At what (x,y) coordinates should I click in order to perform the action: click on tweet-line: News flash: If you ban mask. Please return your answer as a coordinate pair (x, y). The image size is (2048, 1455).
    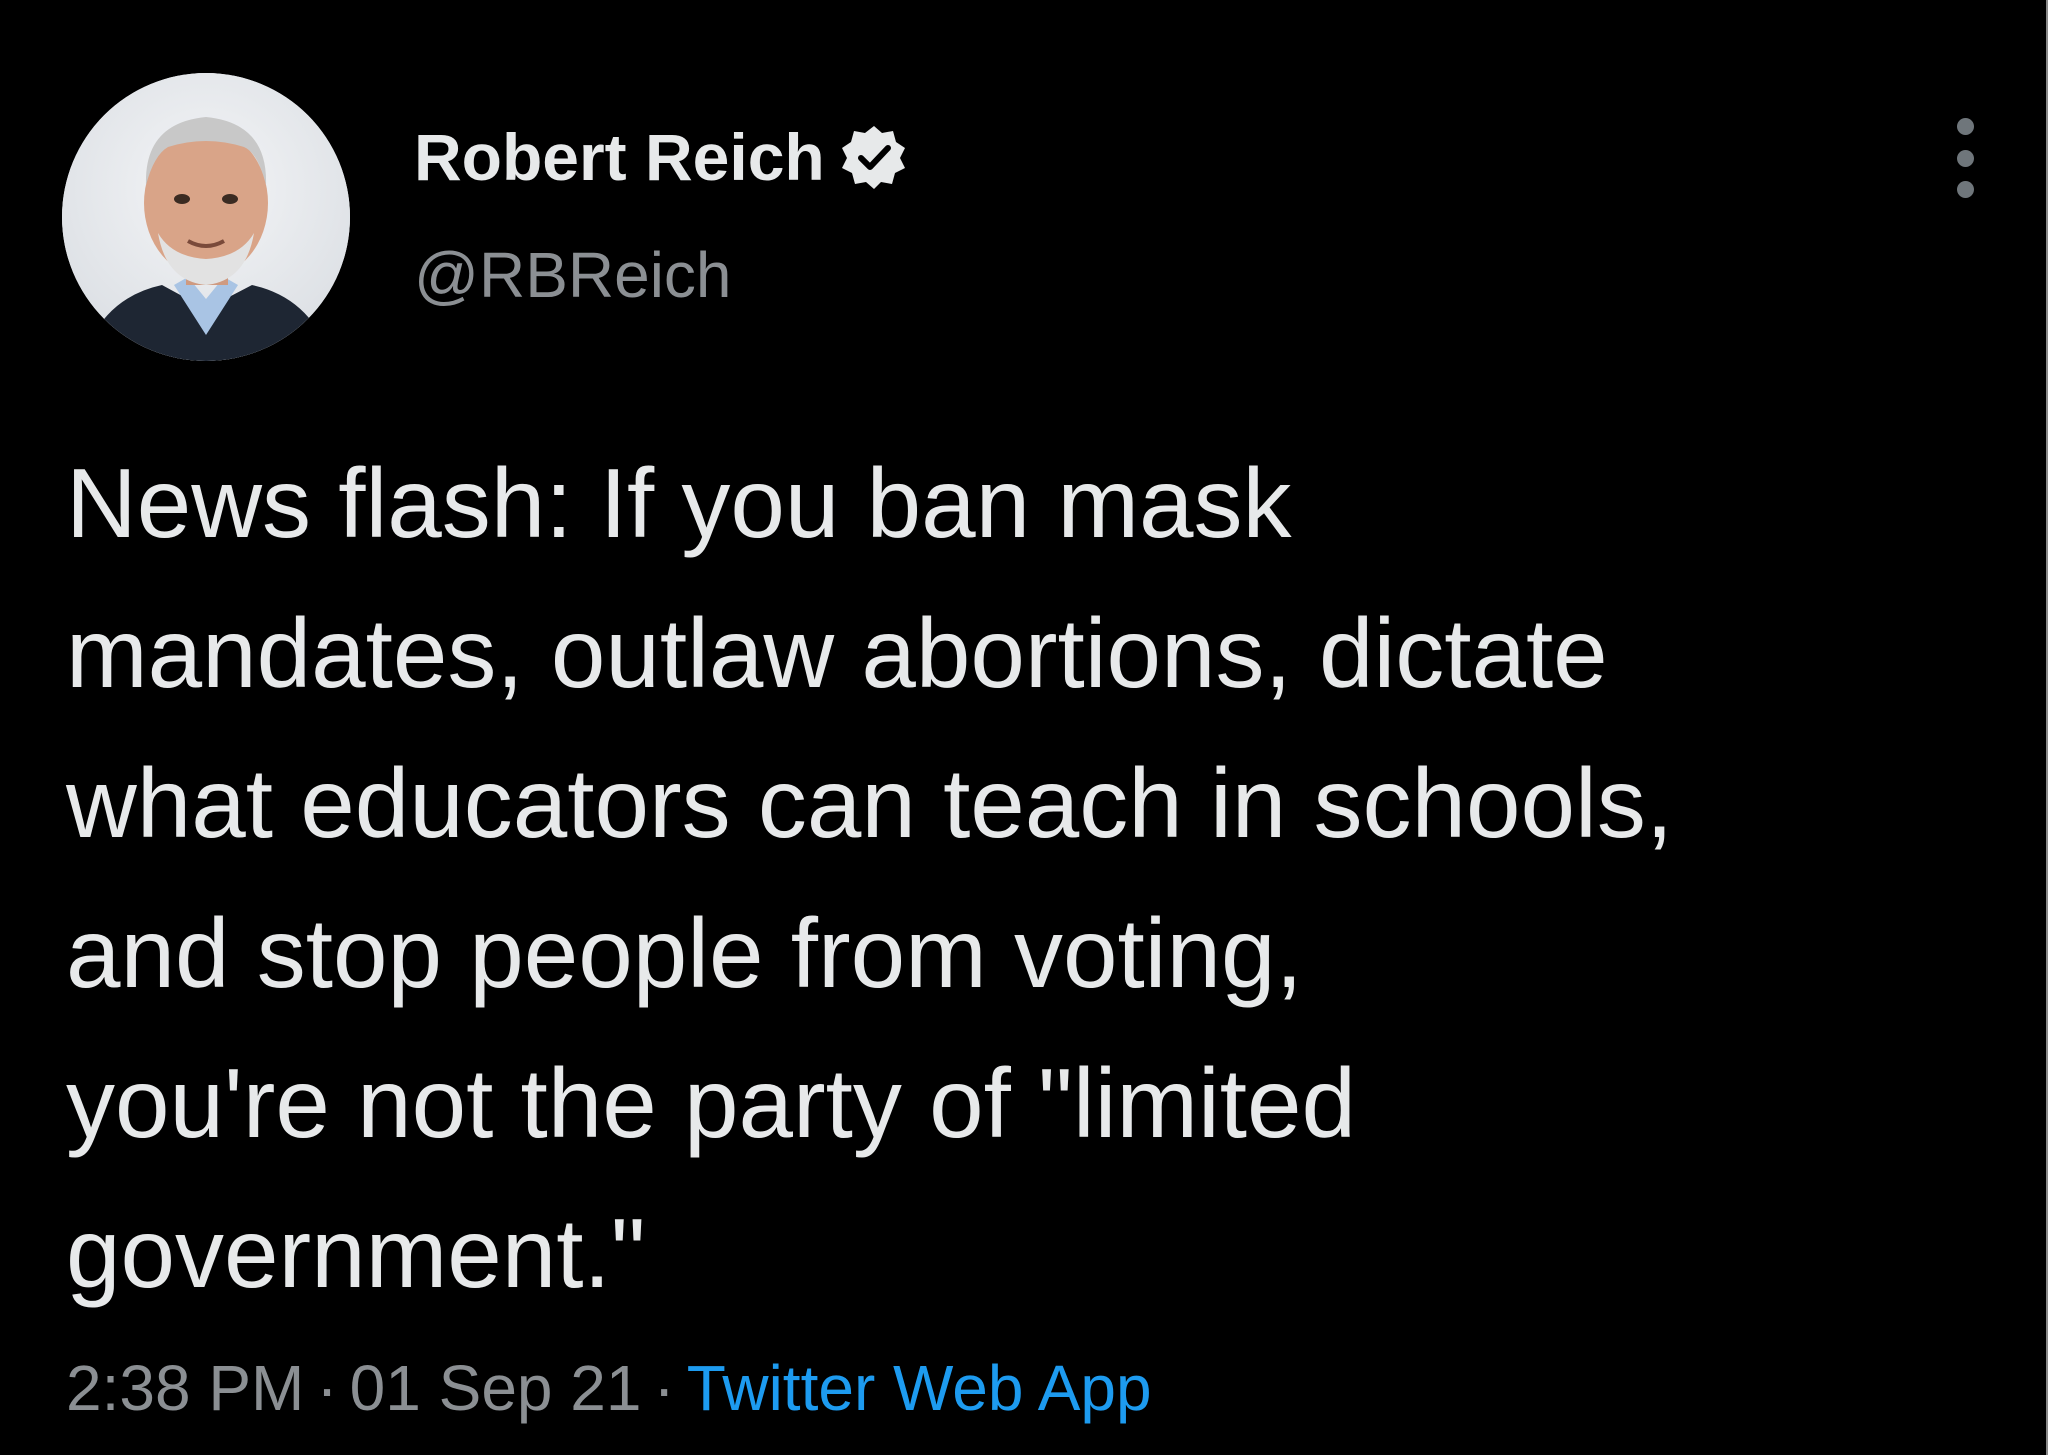
    Looking at the image, I should click on (679, 503).